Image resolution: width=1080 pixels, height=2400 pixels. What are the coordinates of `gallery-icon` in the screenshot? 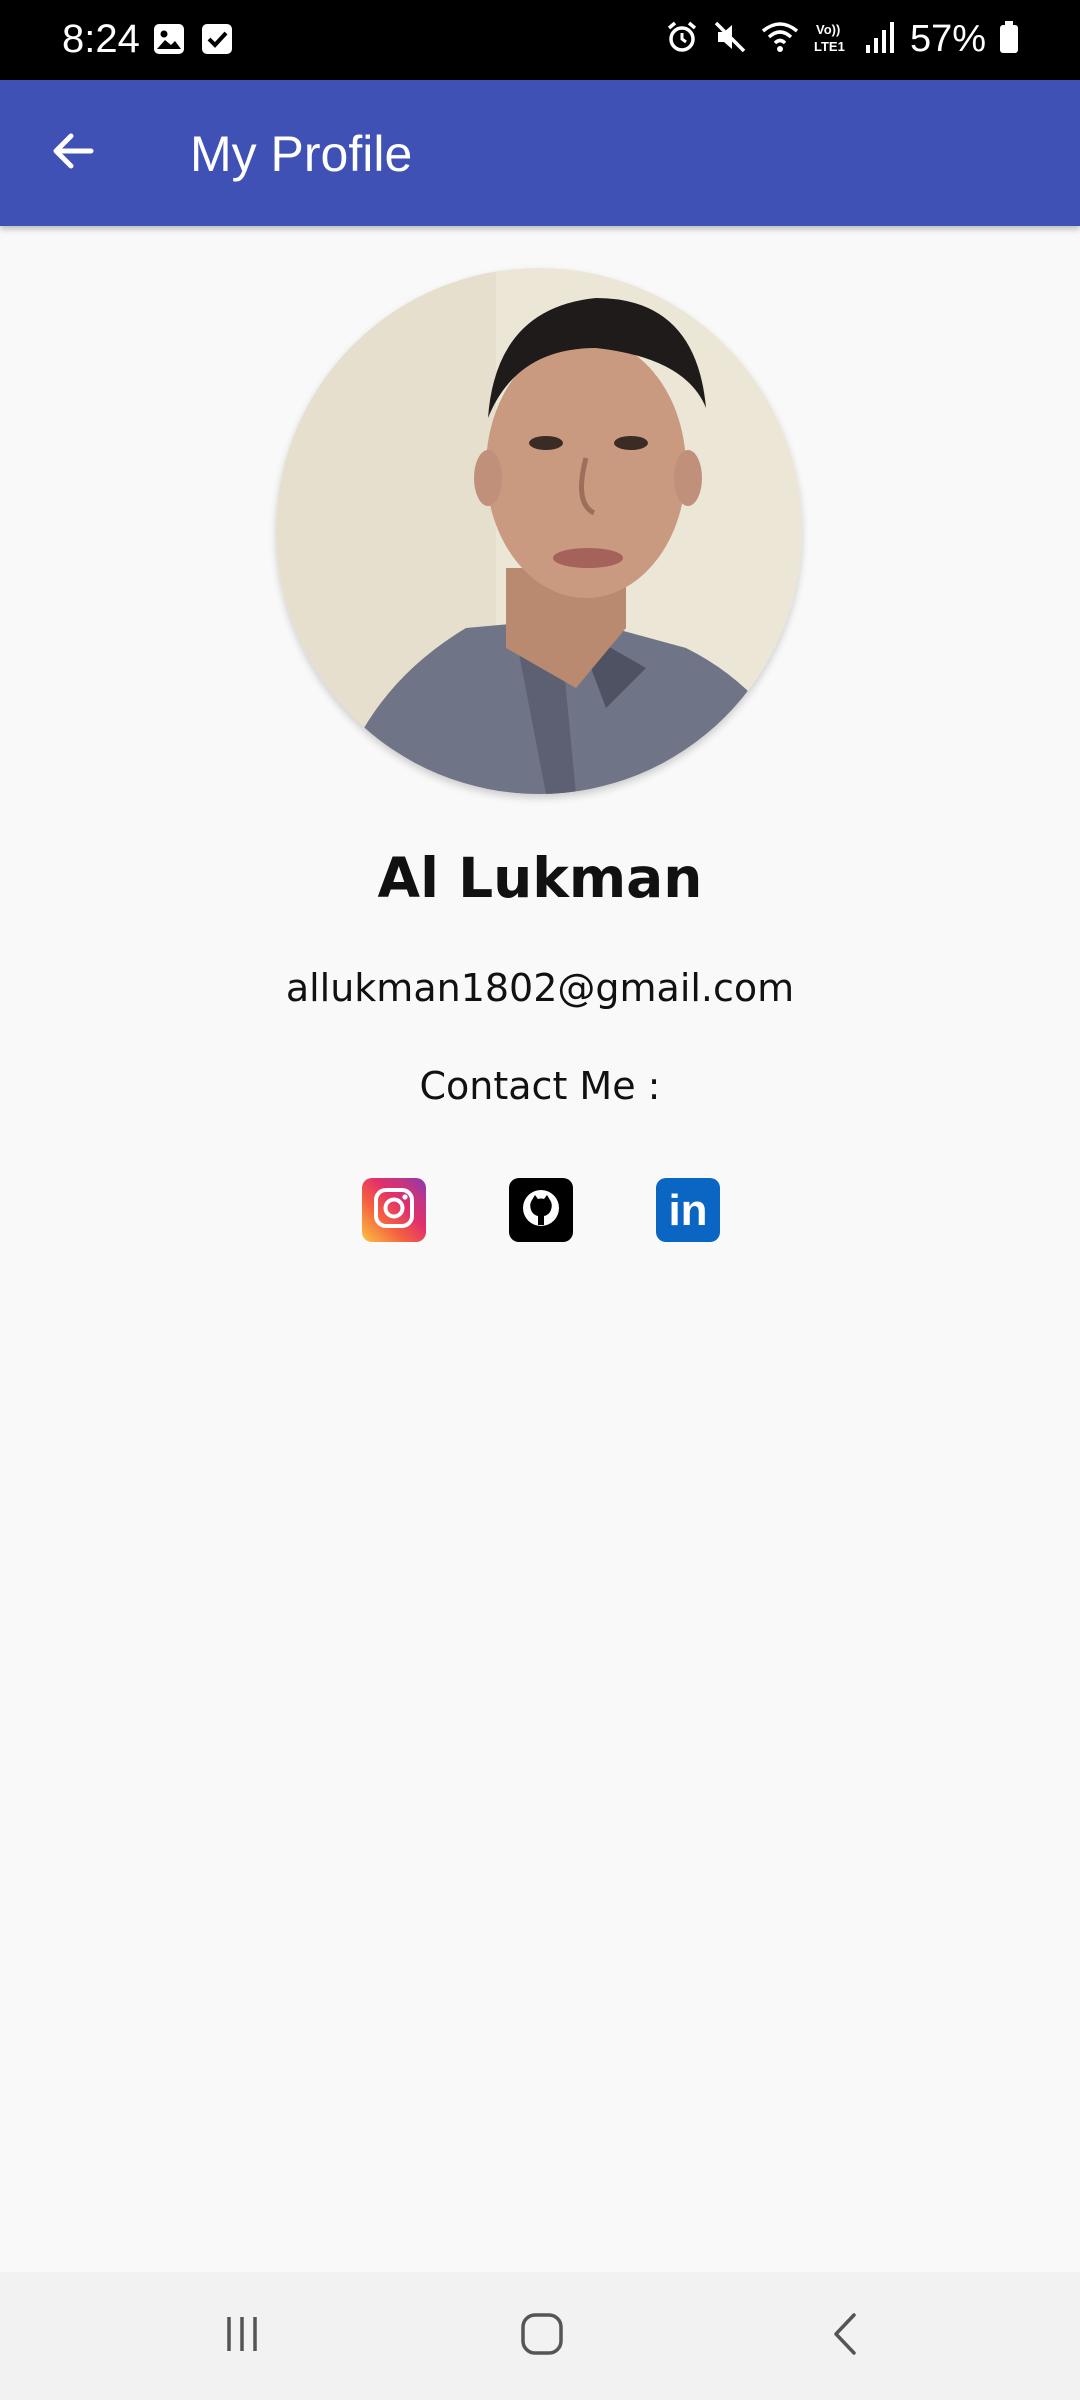 It's located at (169, 41).